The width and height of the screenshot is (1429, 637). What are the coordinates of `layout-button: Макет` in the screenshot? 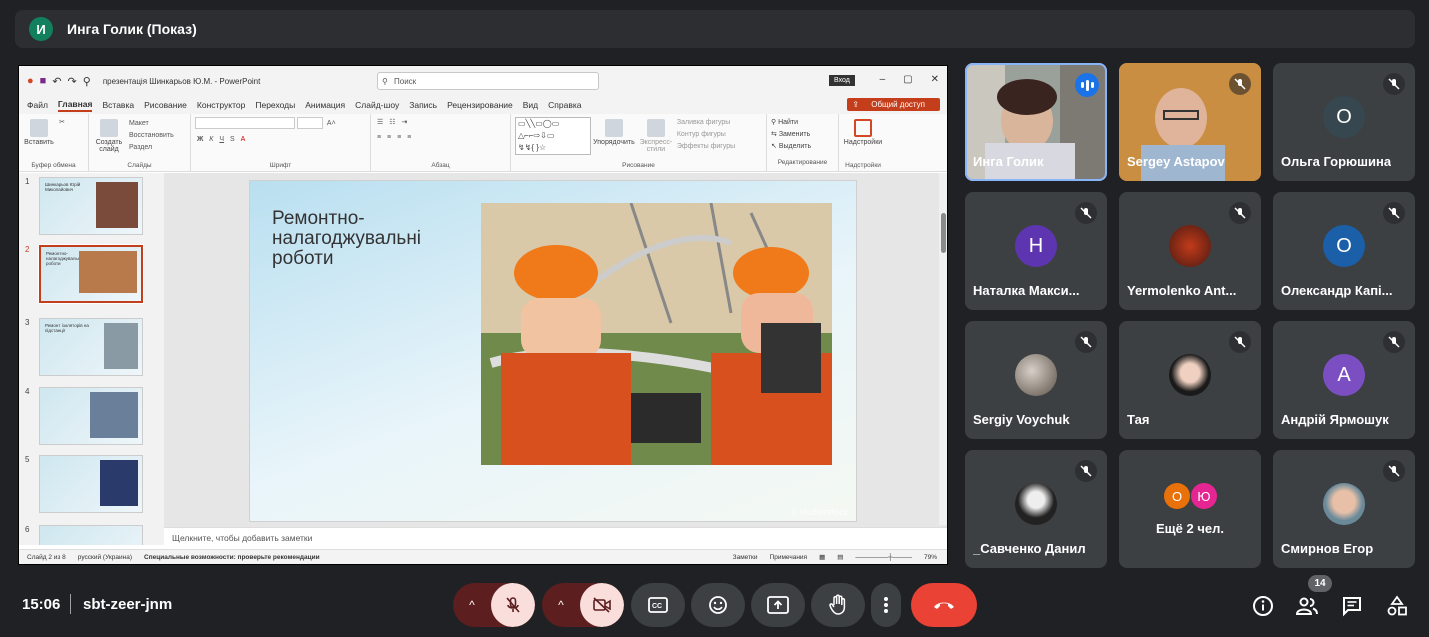 It's located at (139, 124).